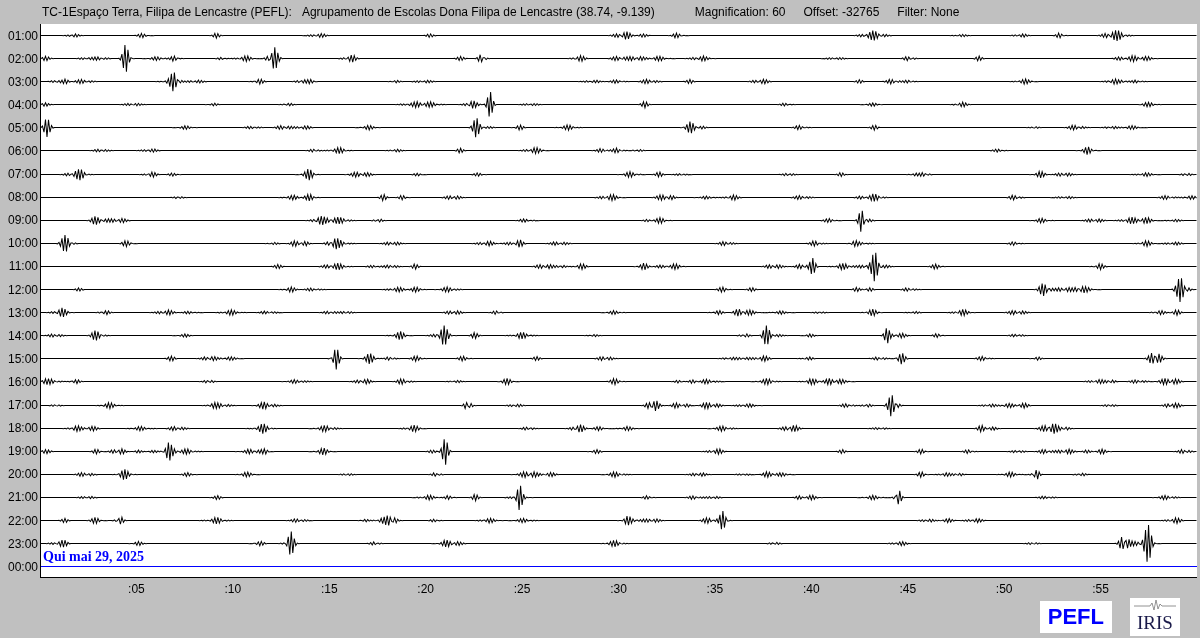  Describe the element at coordinates (1075, 617) in the screenshot. I see `pefl-logo: PEFL` at that location.